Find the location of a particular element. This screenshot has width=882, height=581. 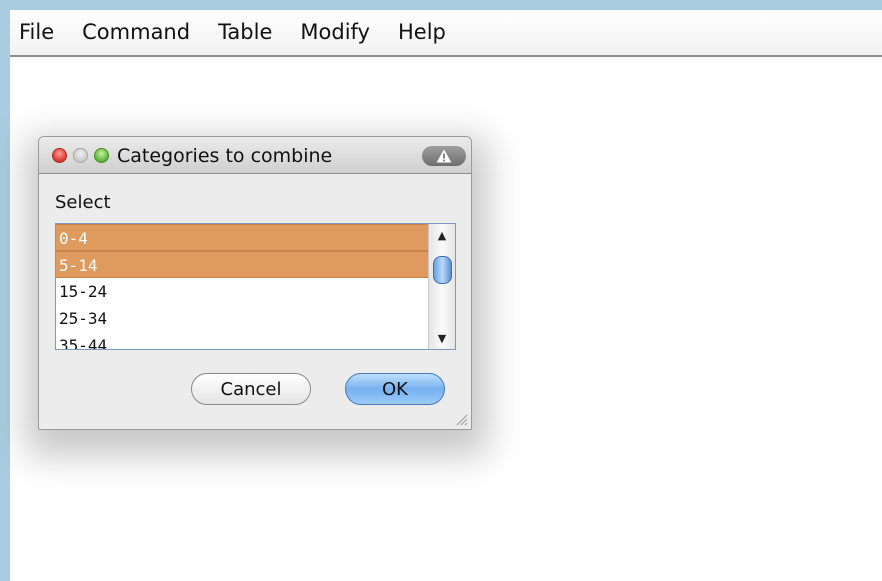

menu-file: File is located at coordinates (39, 32).